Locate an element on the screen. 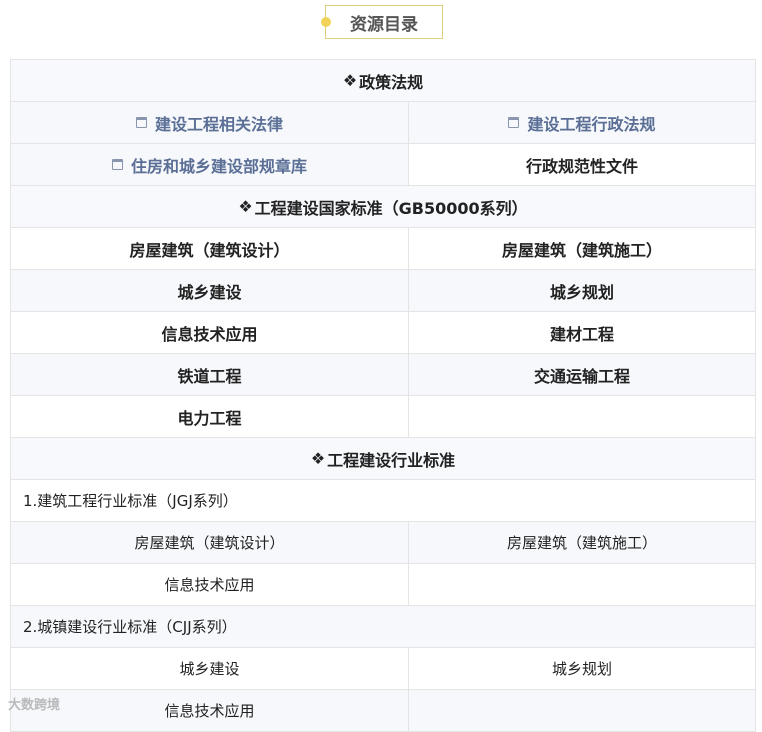 This screenshot has height=732, width=762. section-row: ❖ 工程建设行业标准 is located at coordinates (383, 459).